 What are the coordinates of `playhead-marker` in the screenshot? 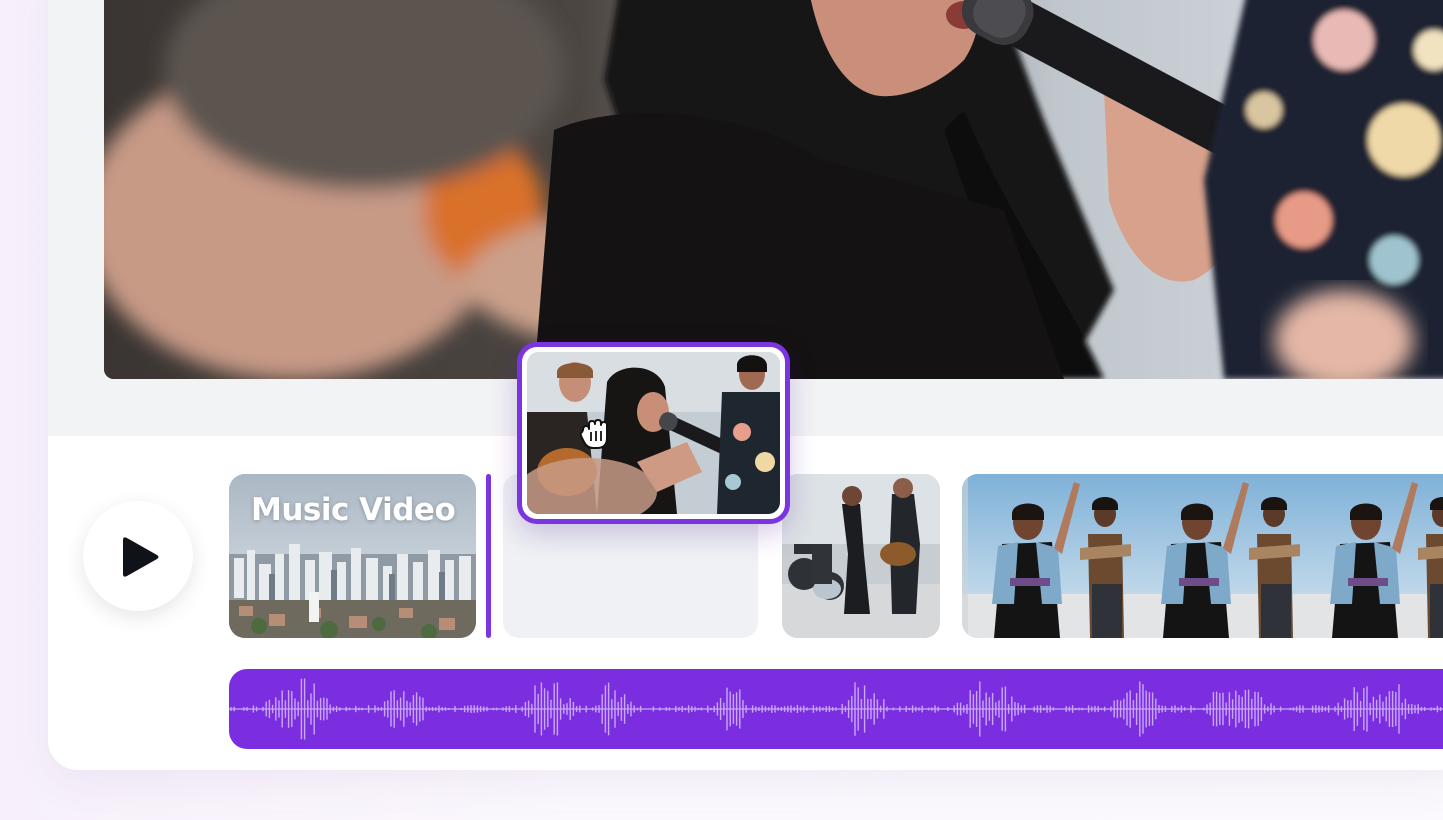 It's located at (488, 556).